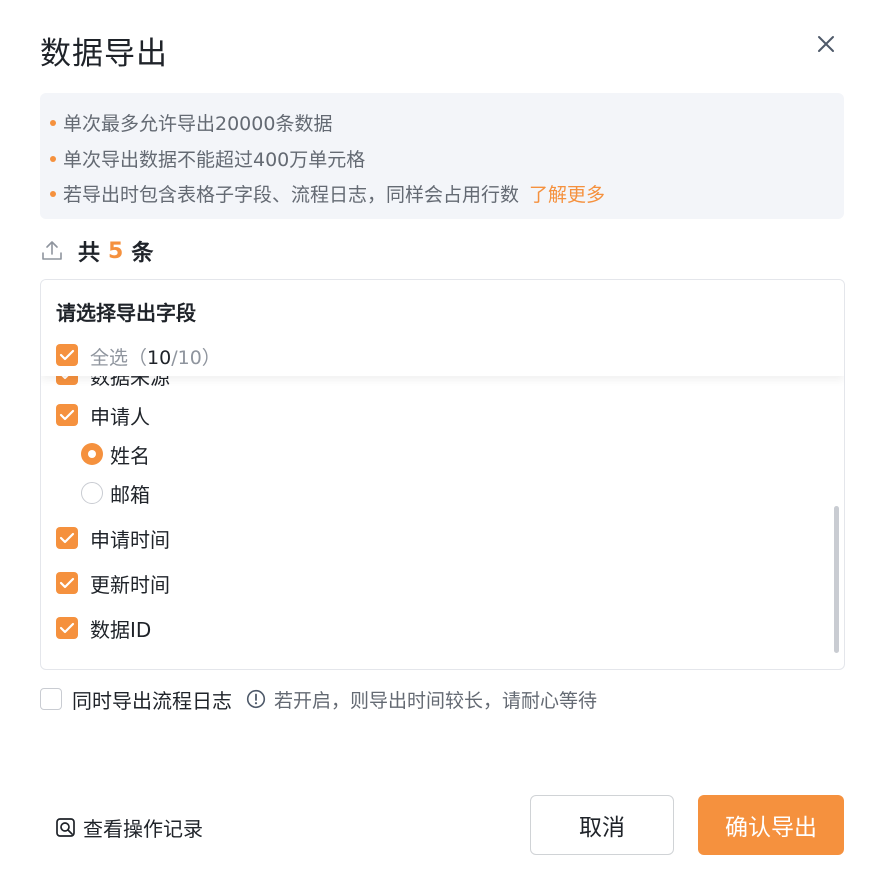 Image resolution: width=879 pixels, height=879 pixels. What do you see at coordinates (836, 579) in the screenshot?
I see `panel-scrollbar` at bounding box center [836, 579].